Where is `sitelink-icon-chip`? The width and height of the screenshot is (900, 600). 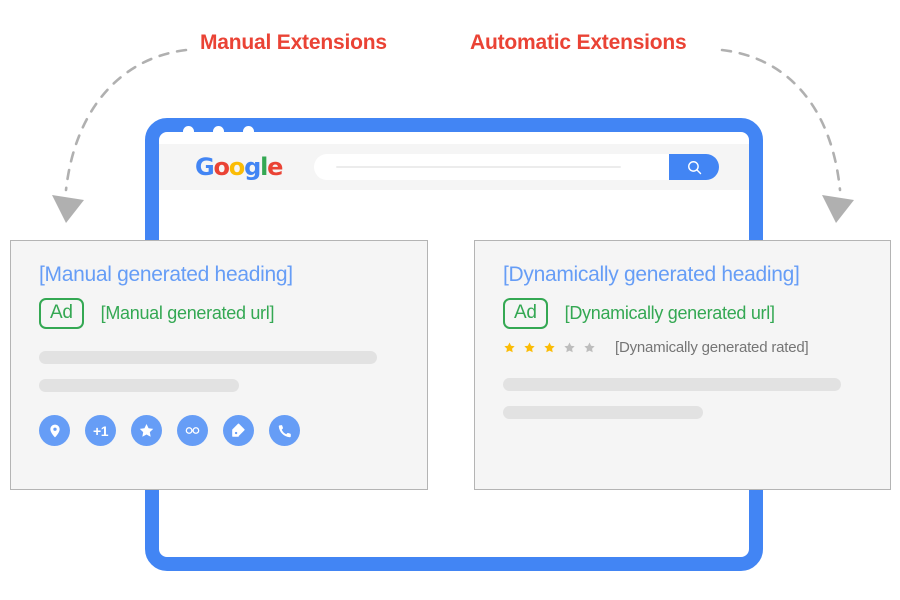 sitelink-icon-chip is located at coordinates (192, 431).